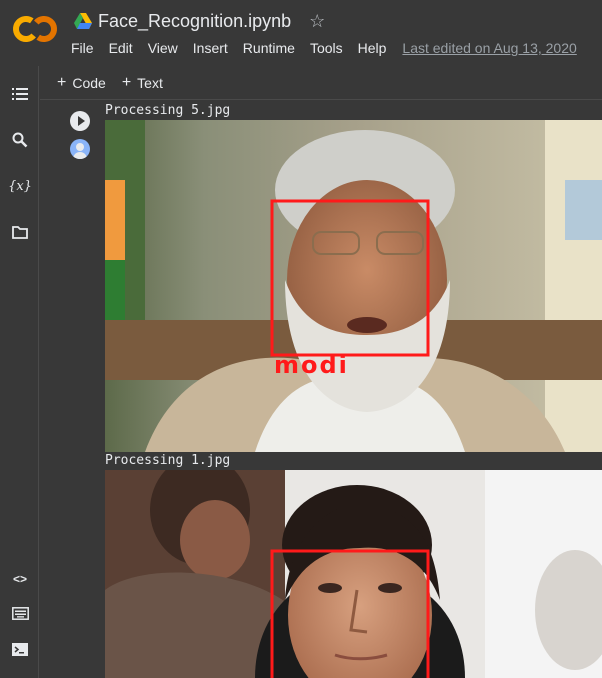 The image size is (602, 678). Describe the element at coordinates (89, 82) in the screenshot. I see `add-code-label: Code` at that location.